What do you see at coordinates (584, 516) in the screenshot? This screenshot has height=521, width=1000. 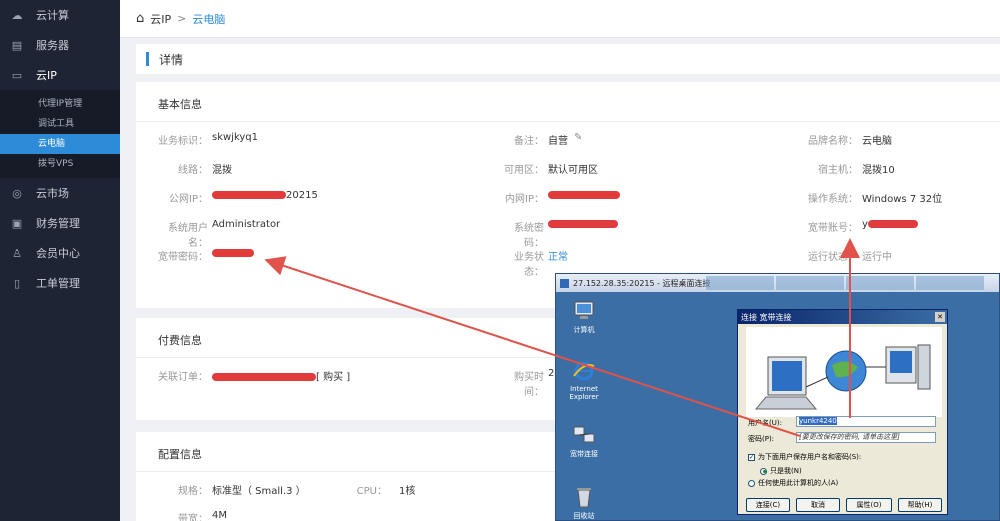 I see `desktop-icon-label: 回收站` at bounding box center [584, 516].